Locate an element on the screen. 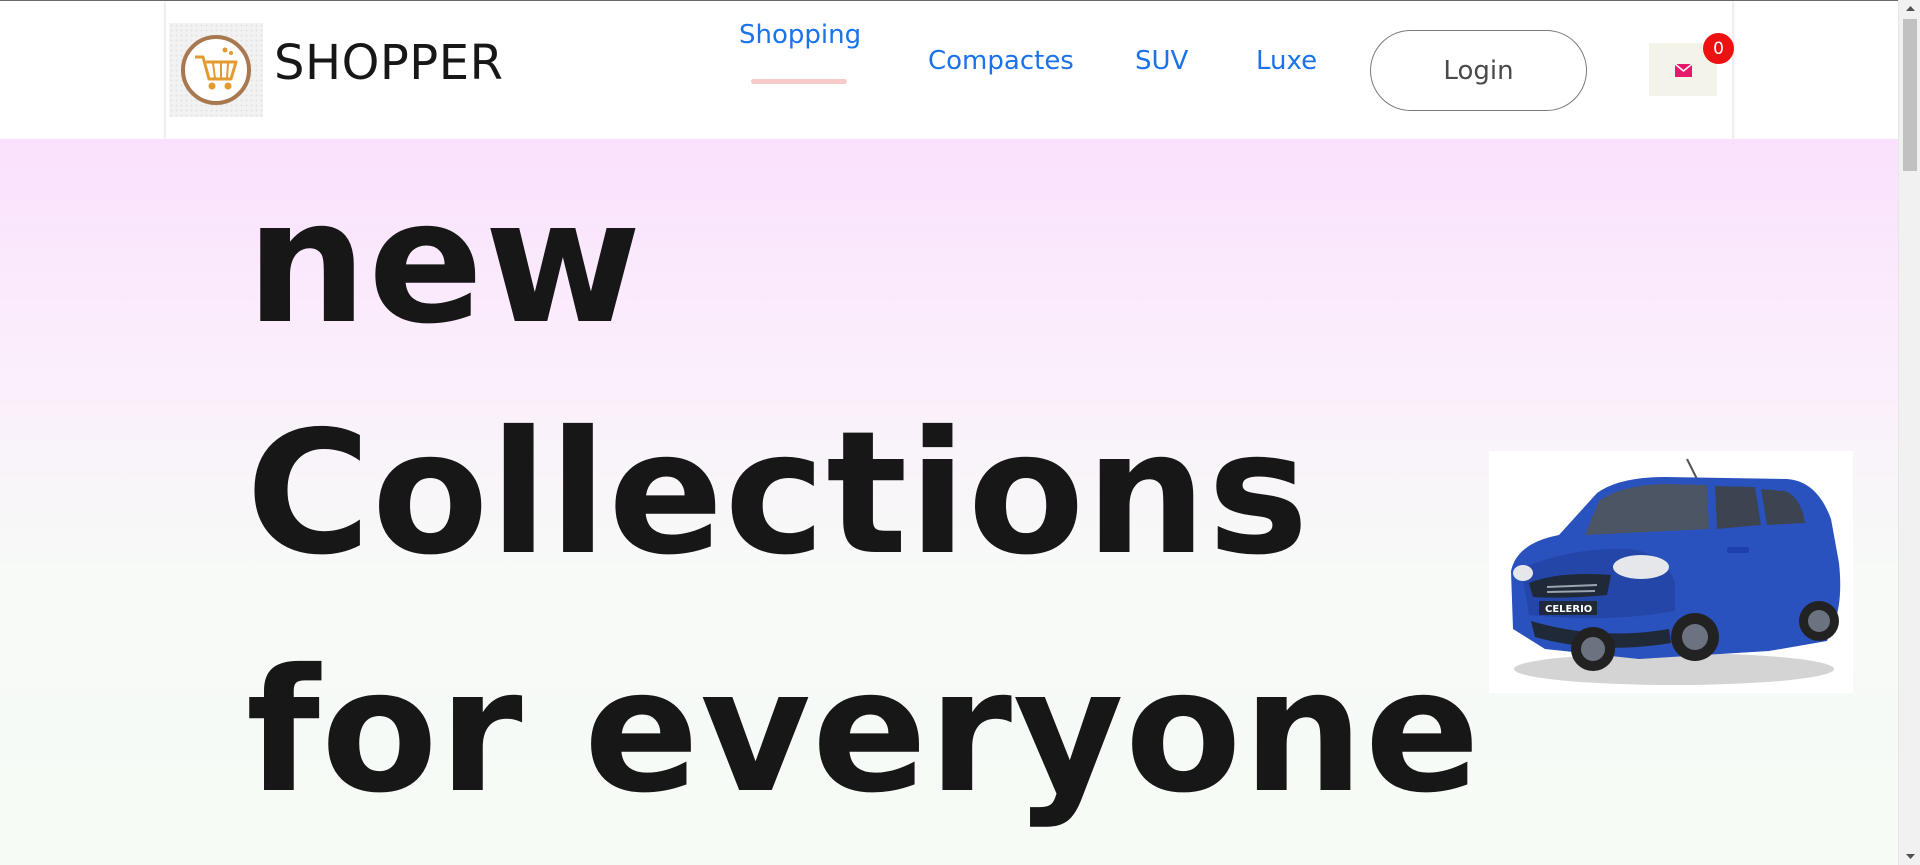 Image resolution: width=1920 pixels, height=865 pixels. shopping-cart-icon is located at coordinates (216, 70).